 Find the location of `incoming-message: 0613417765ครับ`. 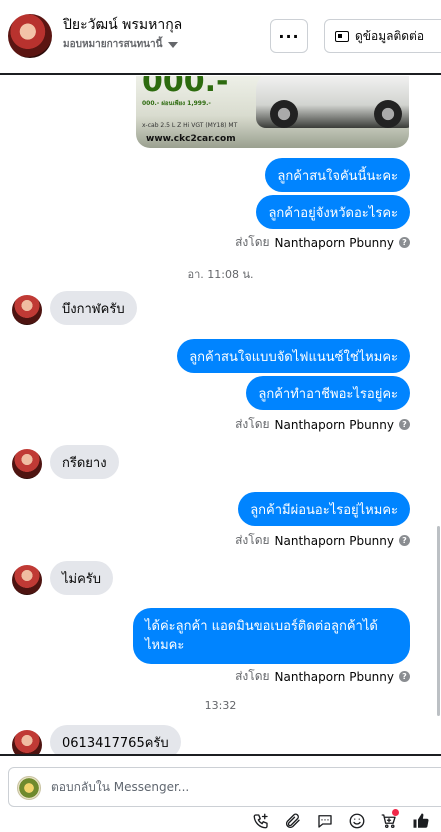

incoming-message: 0613417765ครับ is located at coordinates (115, 739).